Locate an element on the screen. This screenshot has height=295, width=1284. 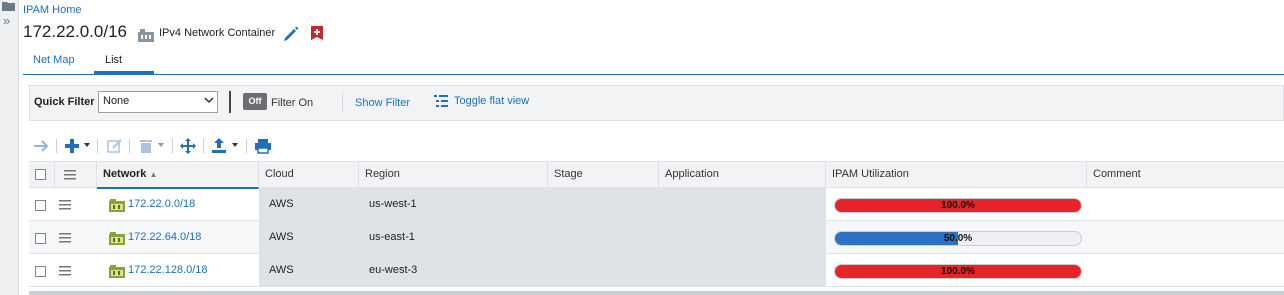
network-link: 172.22.0.0/18 is located at coordinates (161, 204).